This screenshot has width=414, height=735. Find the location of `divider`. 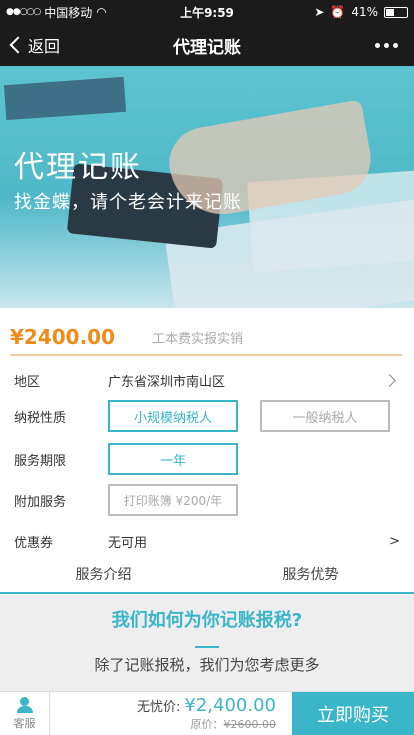

divider is located at coordinates (207, 647).